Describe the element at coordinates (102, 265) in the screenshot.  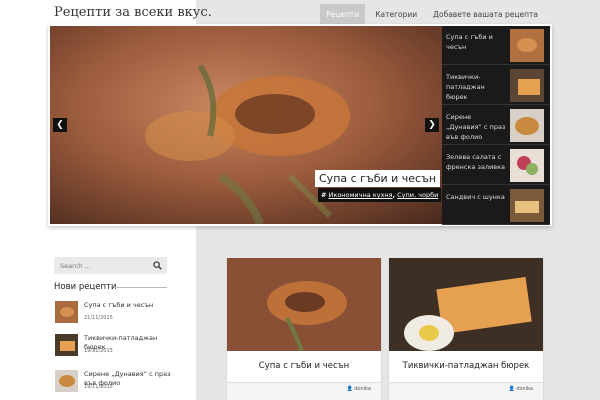
I see `search-input` at that location.